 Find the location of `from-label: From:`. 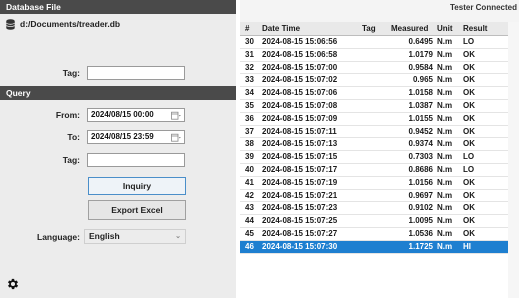

from-label: From: is located at coordinates (67, 115).